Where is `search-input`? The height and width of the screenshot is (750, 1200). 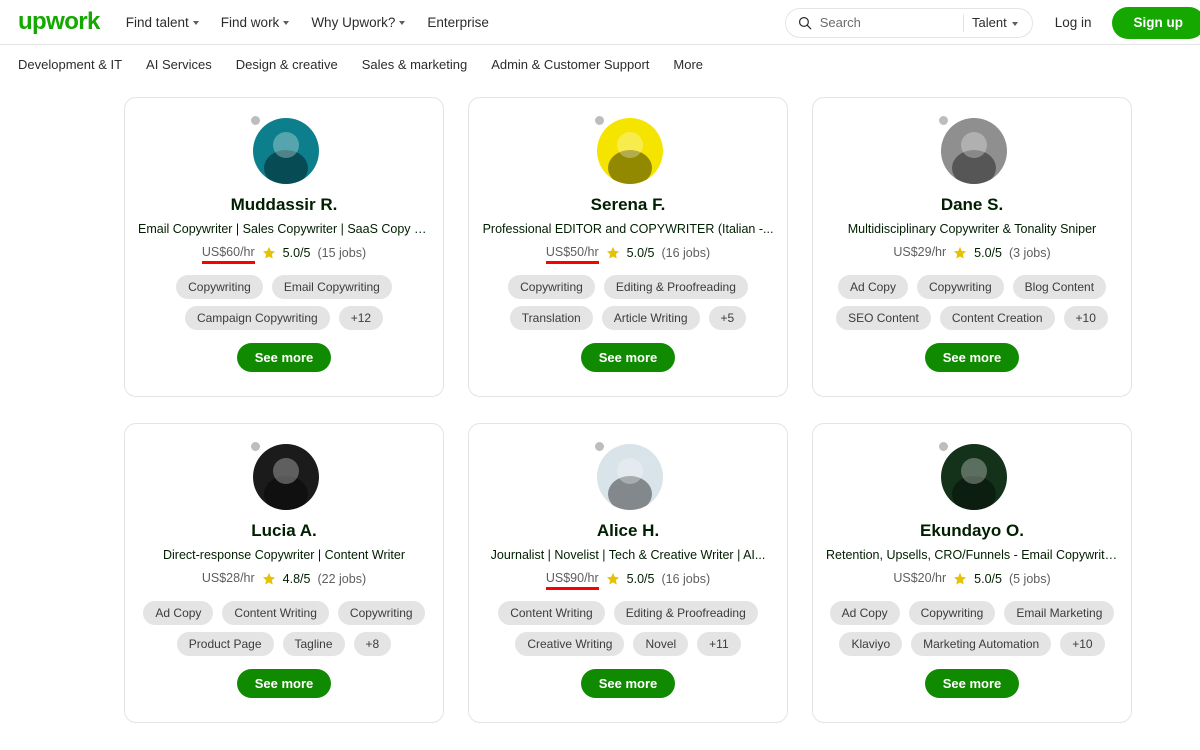
search-input is located at coordinates (887, 22).